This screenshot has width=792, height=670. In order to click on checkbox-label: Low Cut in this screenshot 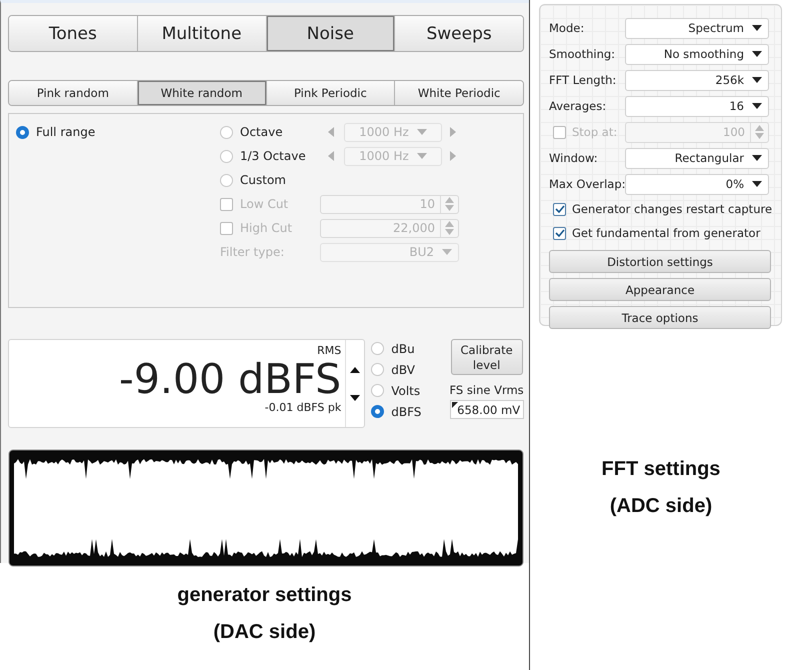, I will do `click(265, 204)`.